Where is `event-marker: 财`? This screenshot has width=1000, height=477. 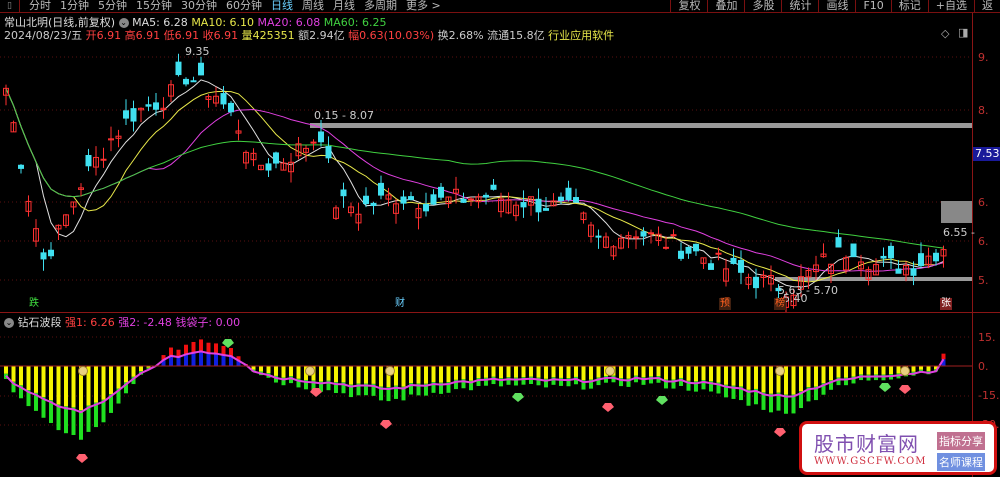 event-marker: 财 is located at coordinates (400, 304).